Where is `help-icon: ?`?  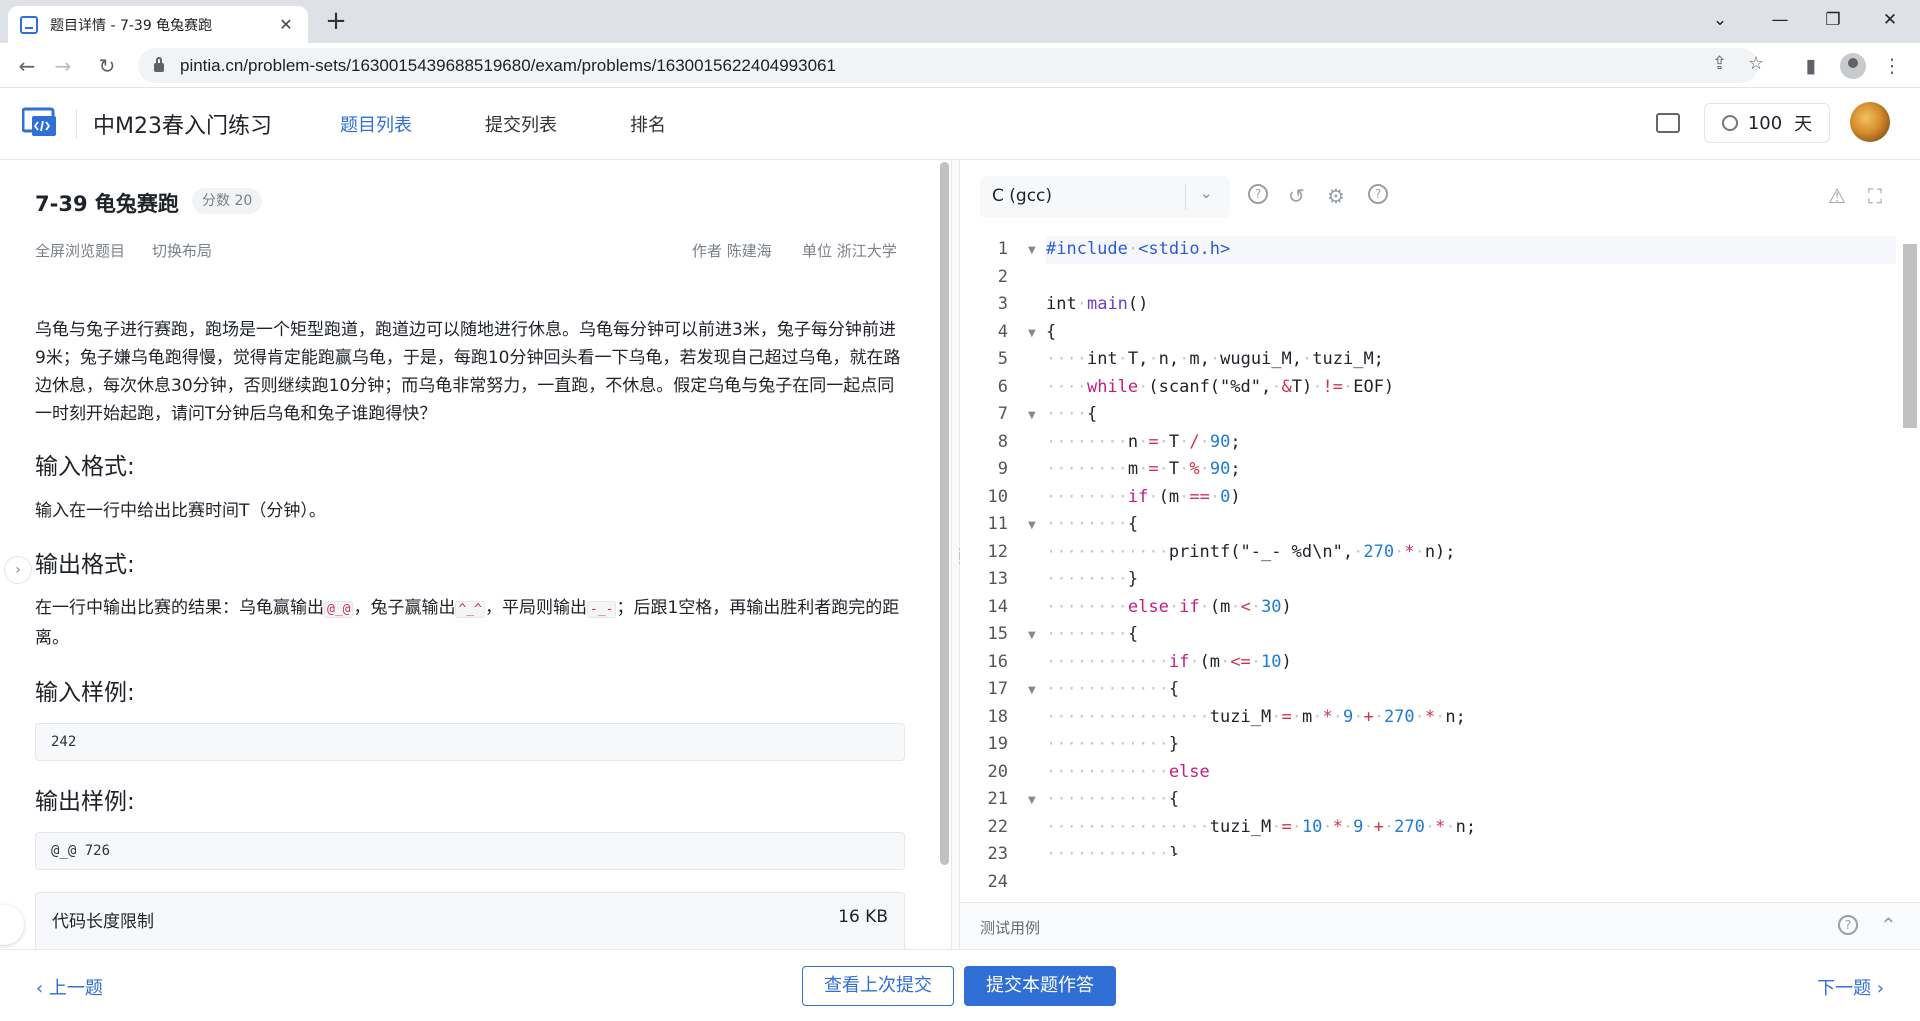
help-icon: ? is located at coordinates (1258, 194).